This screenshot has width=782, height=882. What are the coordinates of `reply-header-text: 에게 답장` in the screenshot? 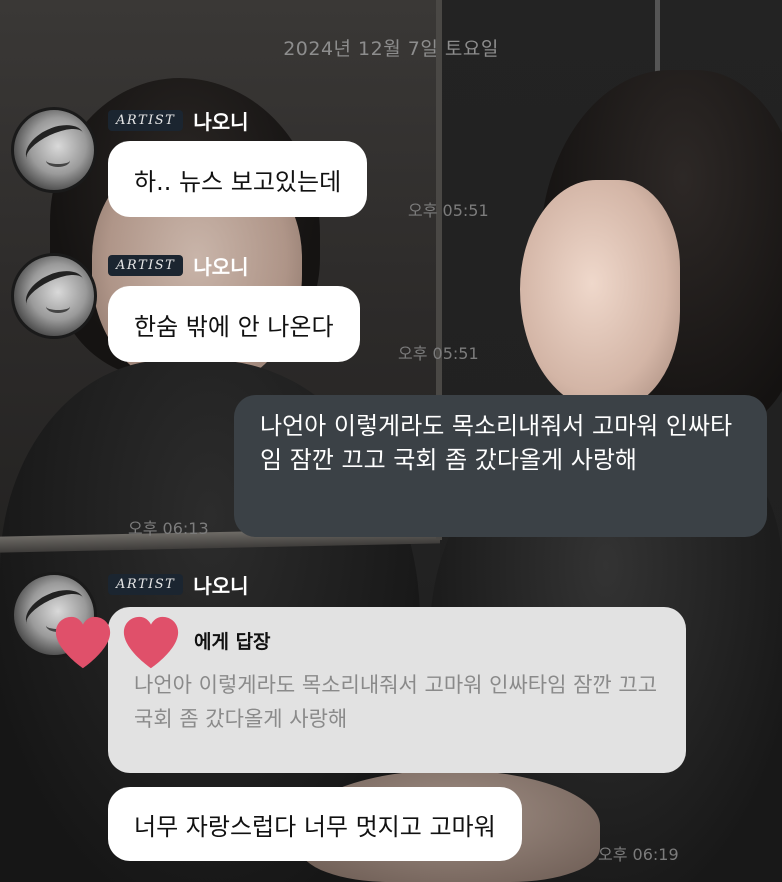 It's located at (232, 642).